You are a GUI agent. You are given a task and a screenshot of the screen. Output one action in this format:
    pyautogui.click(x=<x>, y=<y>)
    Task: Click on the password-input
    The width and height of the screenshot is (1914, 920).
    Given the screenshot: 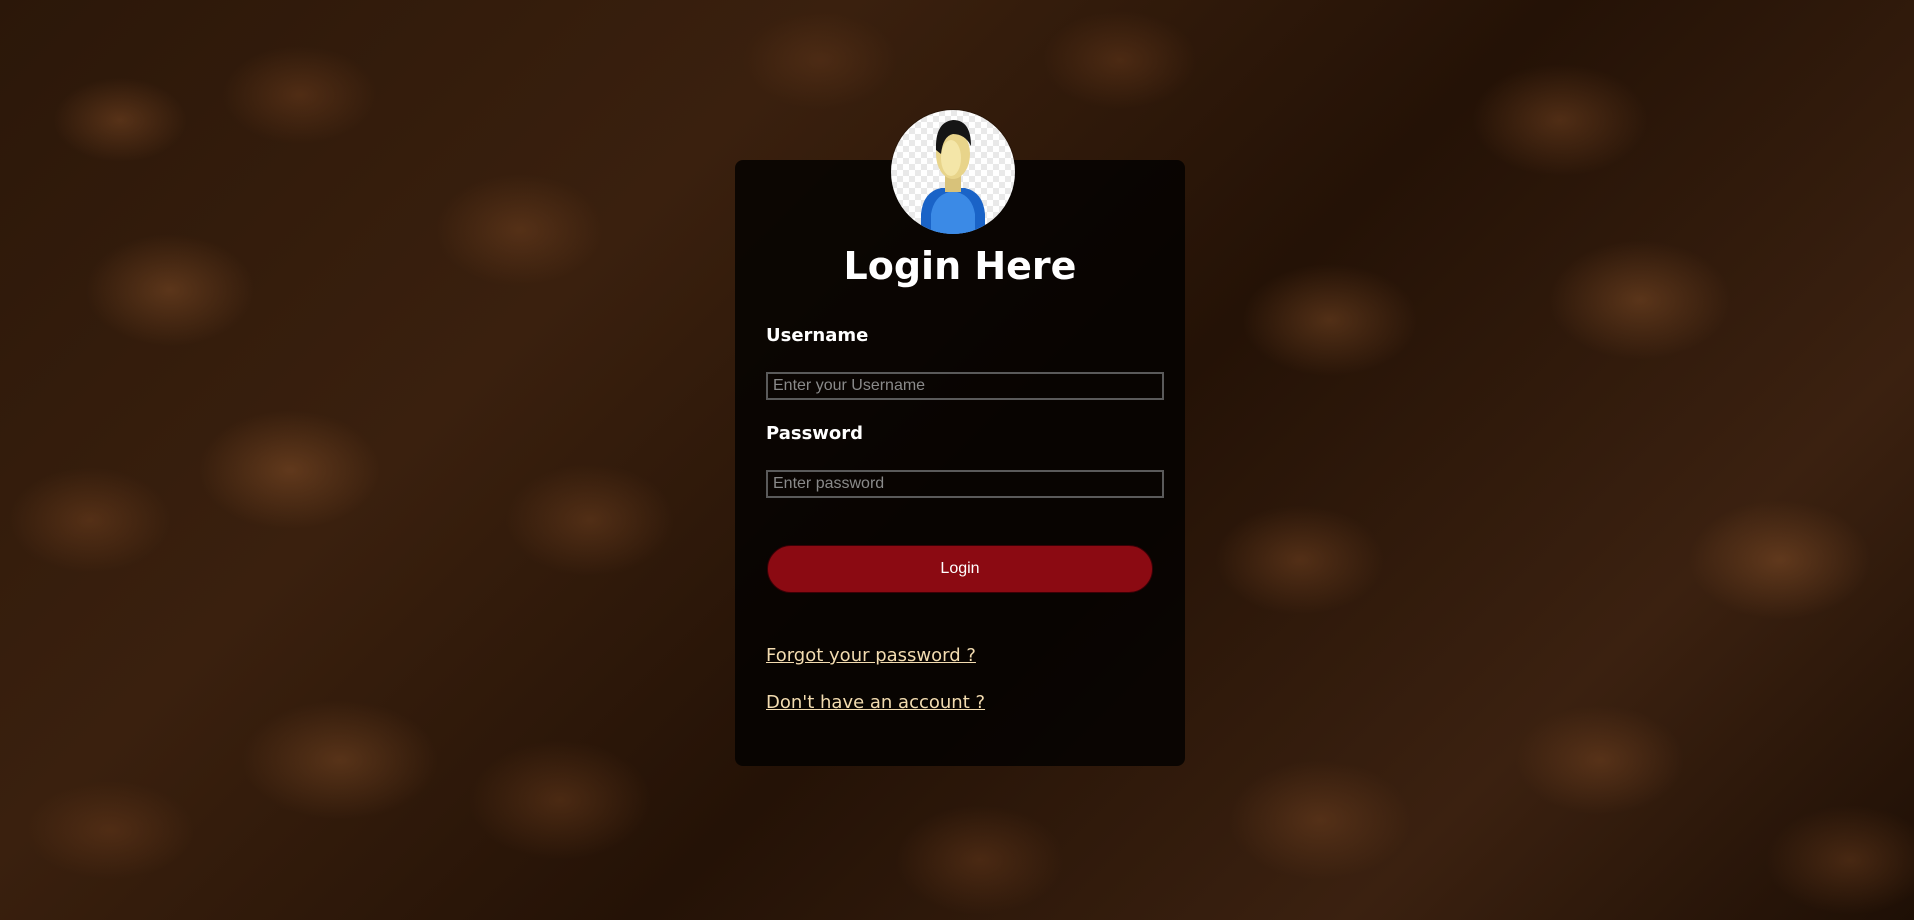 What is the action you would take?
    pyautogui.click(x=965, y=484)
    